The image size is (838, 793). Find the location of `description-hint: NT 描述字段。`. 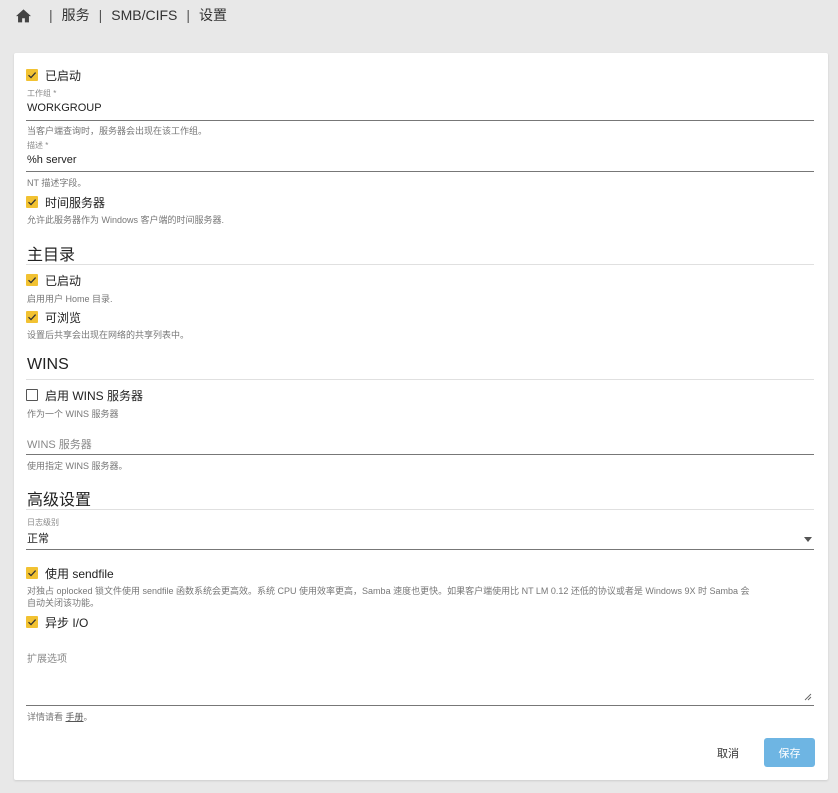

description-hint: NT 描述字段。 is located at coordinates (57, 183).